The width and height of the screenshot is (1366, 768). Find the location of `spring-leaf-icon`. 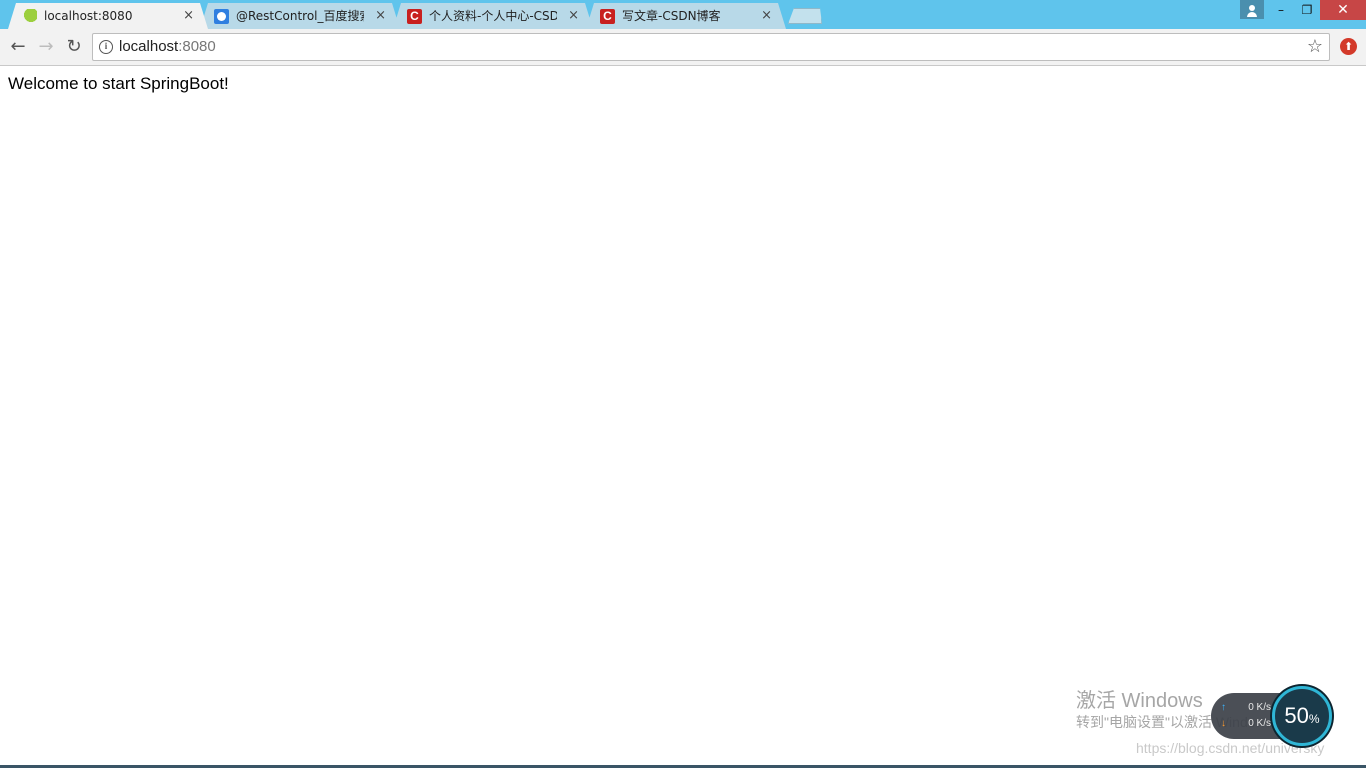

spring-leaf-icon is located at coordinates (29, 16).